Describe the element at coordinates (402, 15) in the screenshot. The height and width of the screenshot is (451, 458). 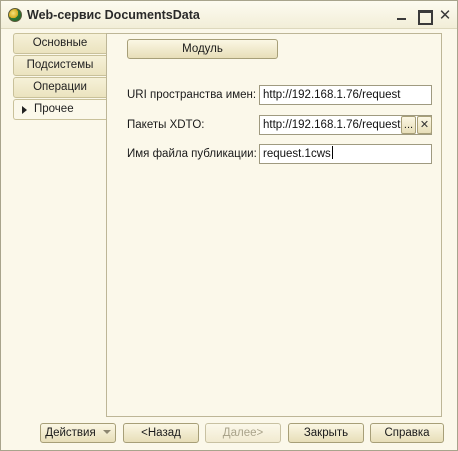
I see `minimize-icon` at that location.